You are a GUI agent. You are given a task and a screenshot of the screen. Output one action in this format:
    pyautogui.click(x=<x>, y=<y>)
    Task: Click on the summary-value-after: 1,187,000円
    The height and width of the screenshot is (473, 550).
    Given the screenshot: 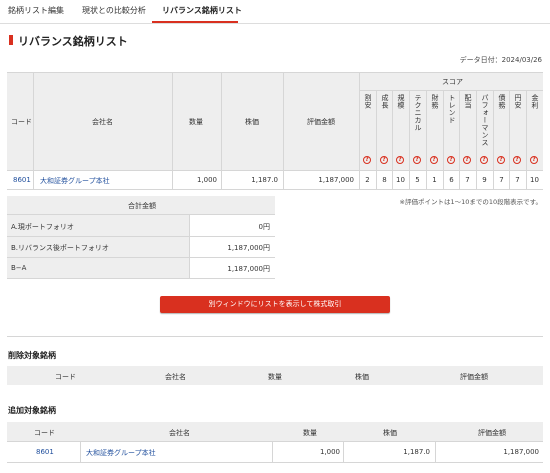 What is the action you would take?
    pyautogui.click(x=248, y=248)
    